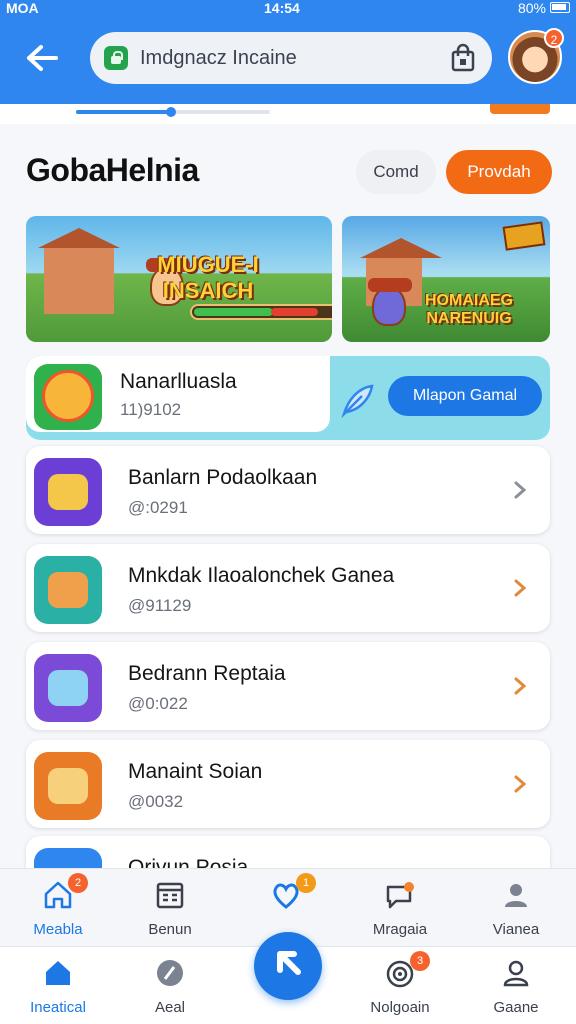  I want to click on app-icon, so click(68, 397).